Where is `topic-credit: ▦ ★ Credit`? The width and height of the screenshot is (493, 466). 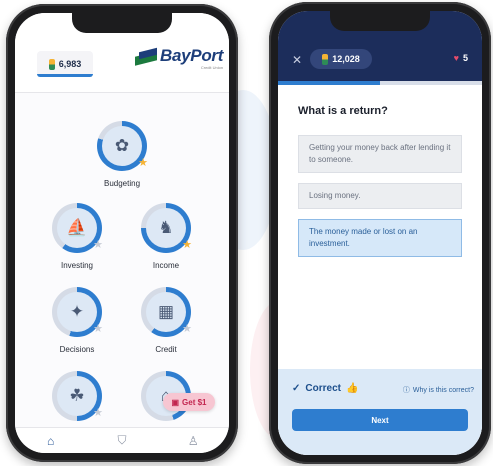 topic-credit: ▦ ★ Credit is located at coordinates (166, 320).